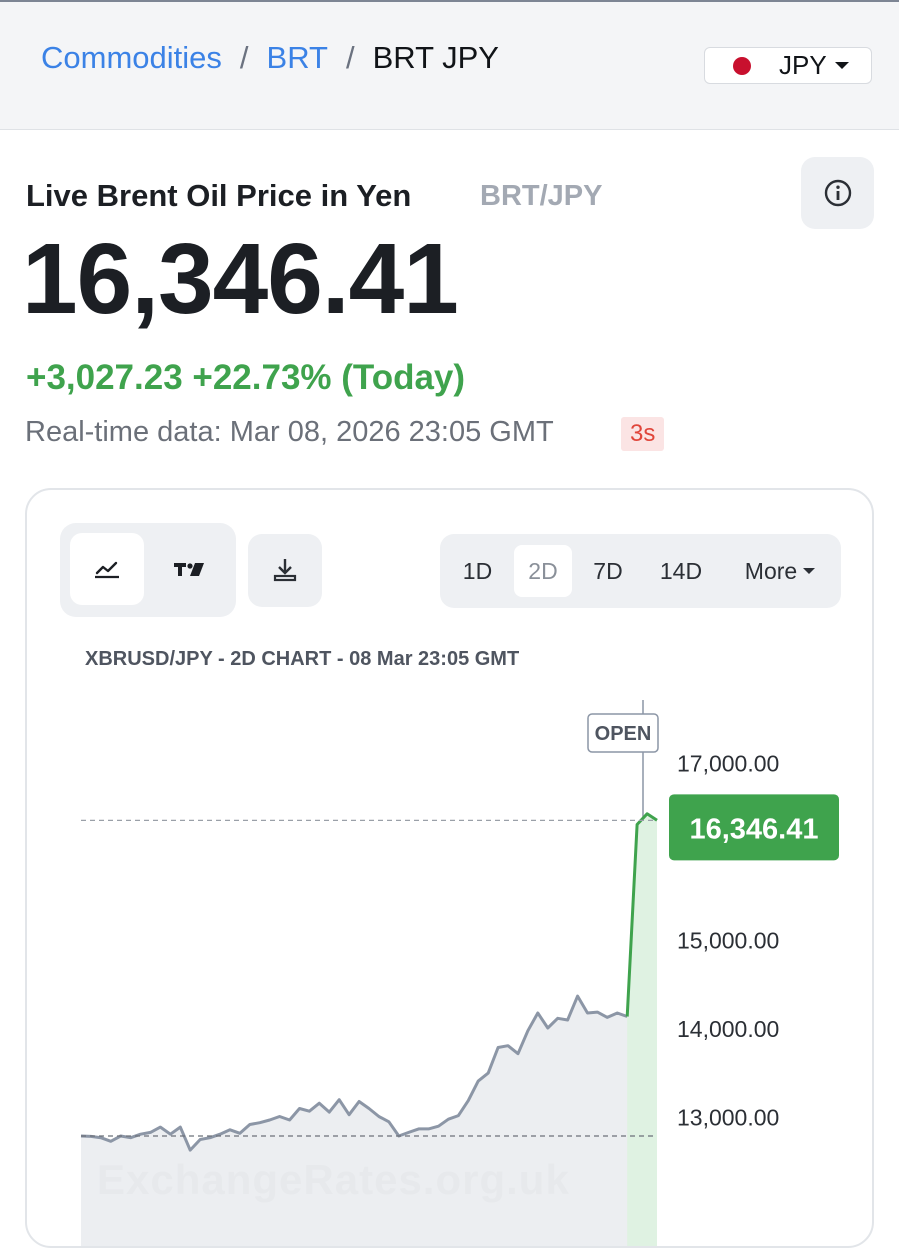 The height and width of the screenshot is (1248, 899). I want to click on breadcrumb-brt-link: BRT, so click(297, 58).